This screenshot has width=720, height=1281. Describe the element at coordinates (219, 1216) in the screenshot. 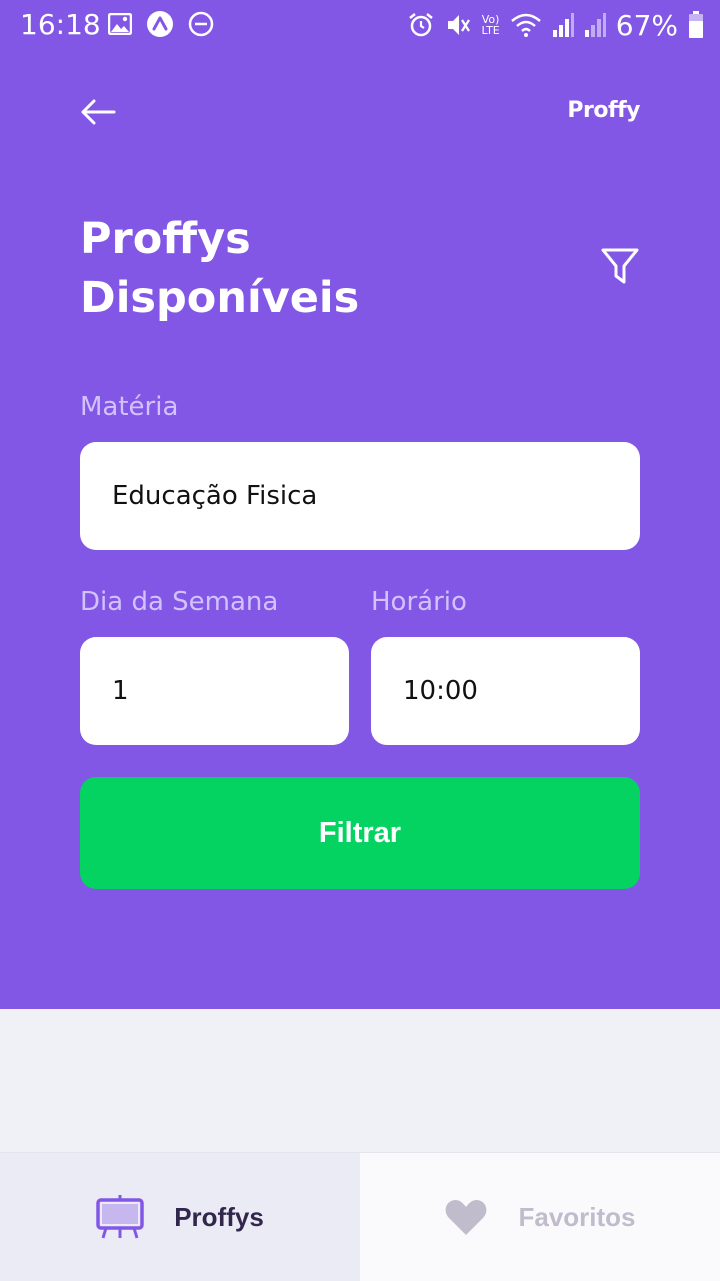

I see `tab-proffys-label: Proffys` at that location.